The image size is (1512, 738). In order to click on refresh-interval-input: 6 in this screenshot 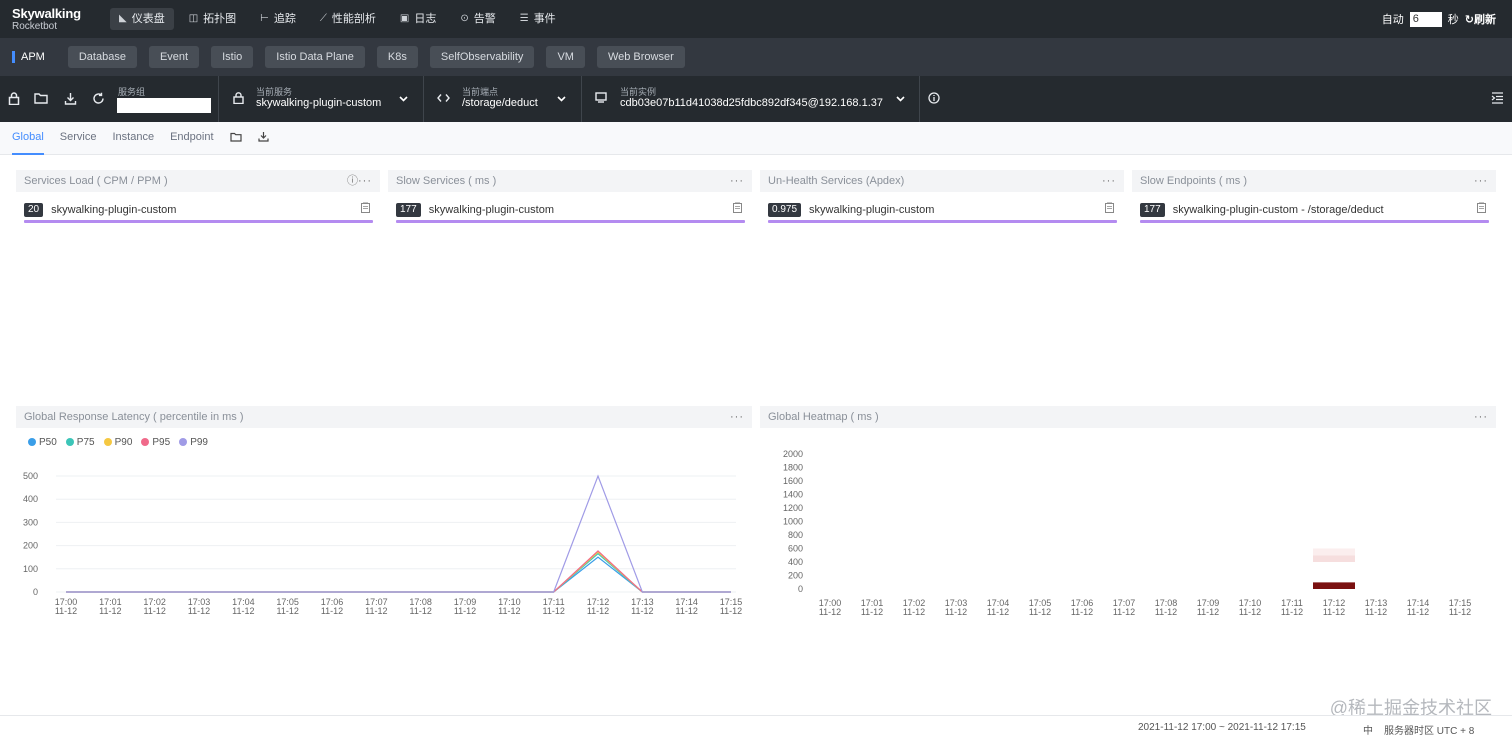, I will do `click(1425, 19)`.